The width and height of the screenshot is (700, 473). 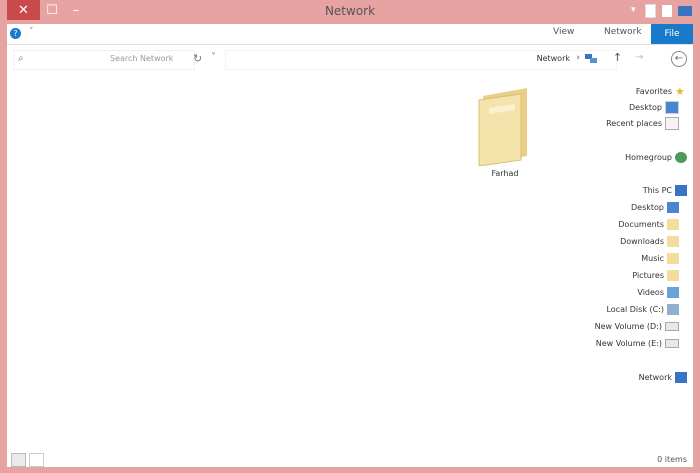 I want to click on help-icon: ?, so click(x=15, y=33).